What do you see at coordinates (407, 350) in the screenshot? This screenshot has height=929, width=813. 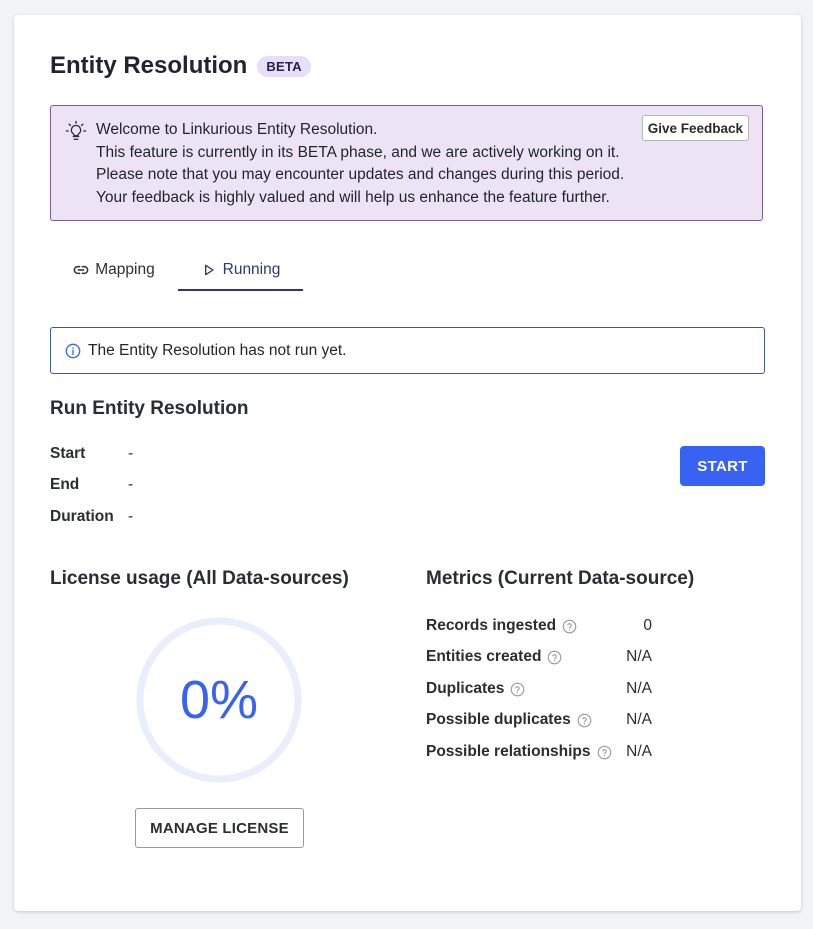 I see `not-run-alert: The Entity Resolution has not run yet.` at bounding box center [407, 350].